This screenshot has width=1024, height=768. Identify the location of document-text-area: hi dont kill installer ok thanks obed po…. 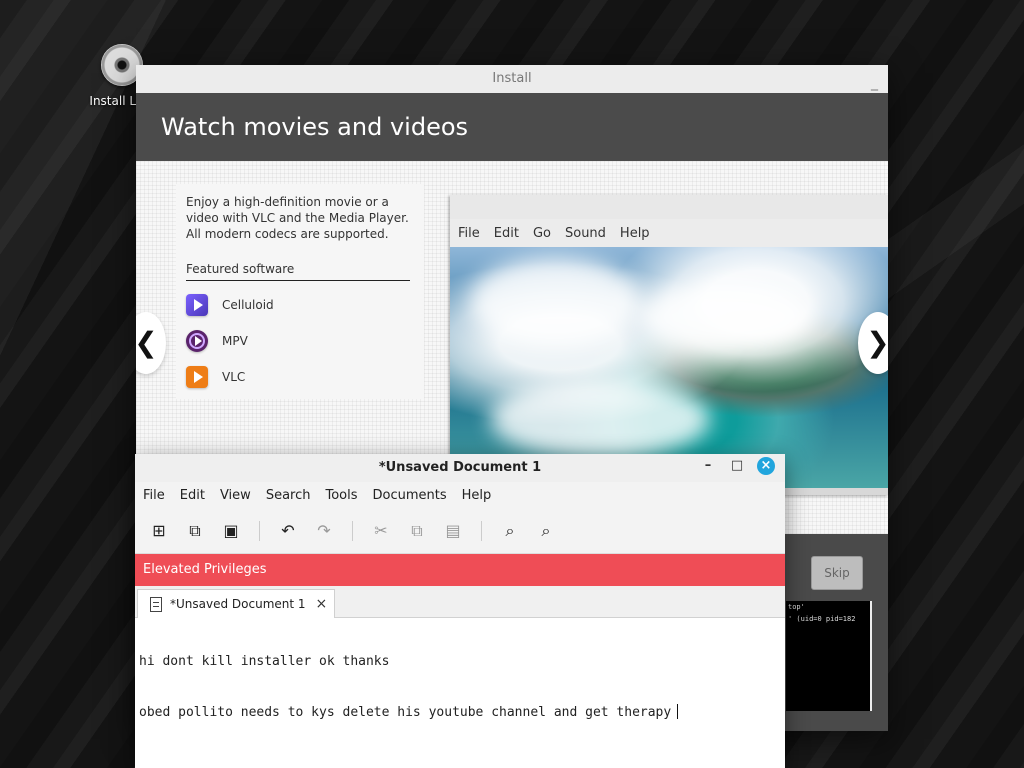
(460, 687).